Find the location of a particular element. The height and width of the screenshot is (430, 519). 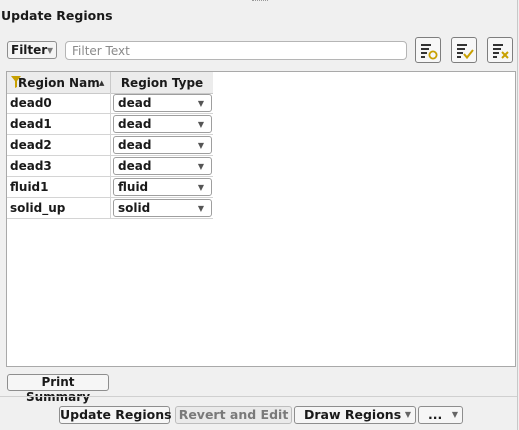

region-type-dropdown: solid ▼ is located at coordinates (162, 208).